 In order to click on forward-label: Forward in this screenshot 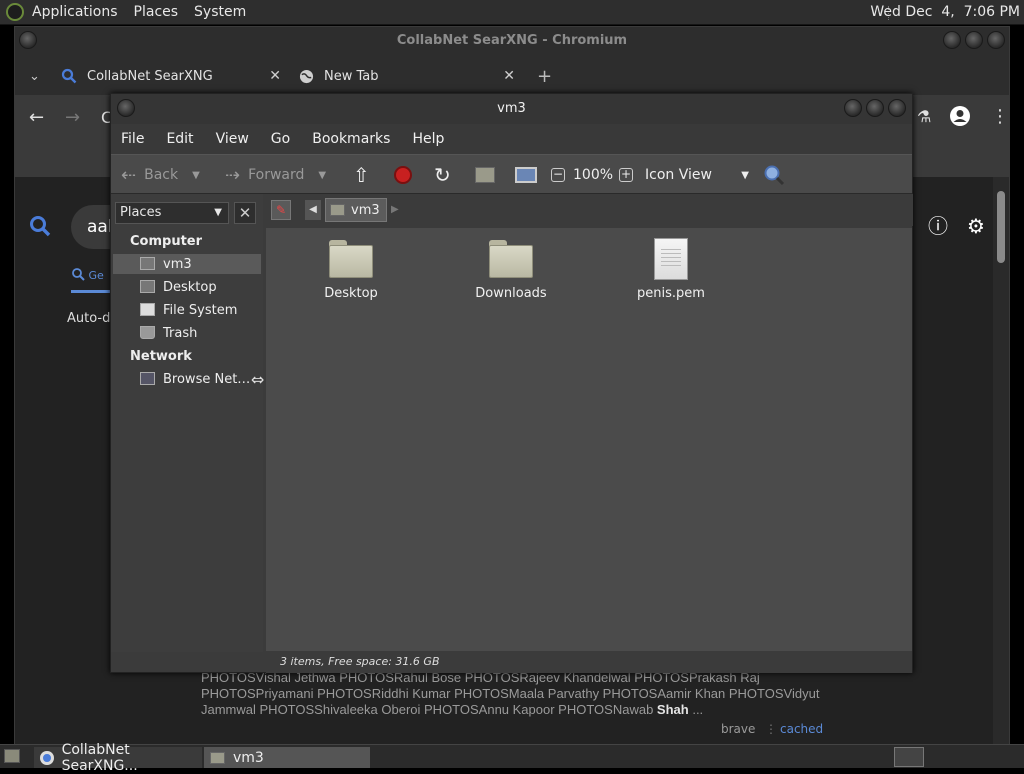, I will do `click(276, 175)`.